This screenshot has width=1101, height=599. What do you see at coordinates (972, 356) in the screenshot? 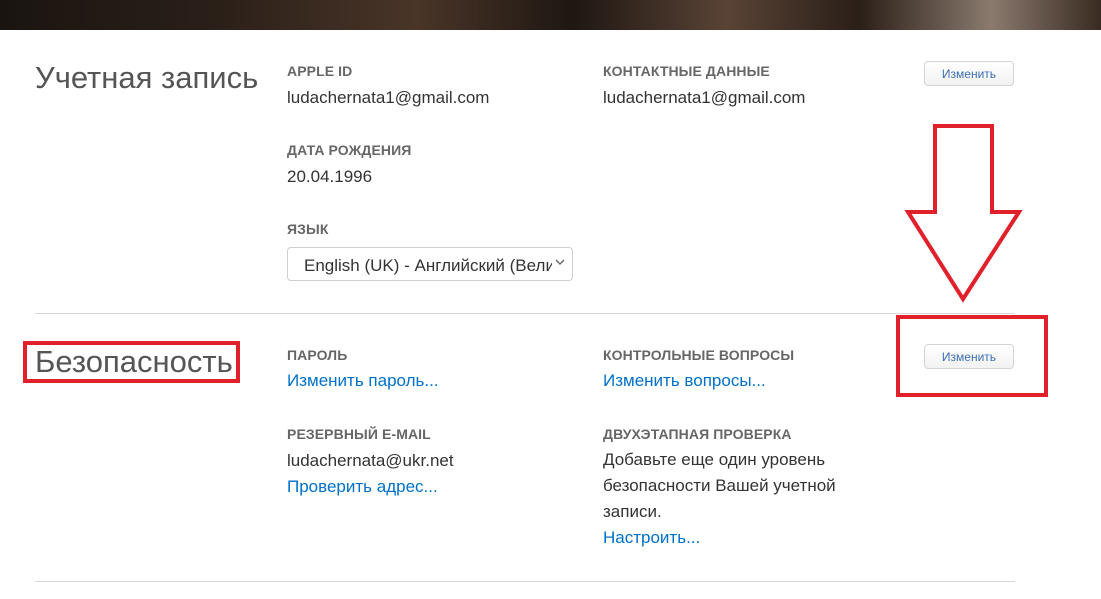
I see `edit-button-highlight` at bounding box center [972, 356].